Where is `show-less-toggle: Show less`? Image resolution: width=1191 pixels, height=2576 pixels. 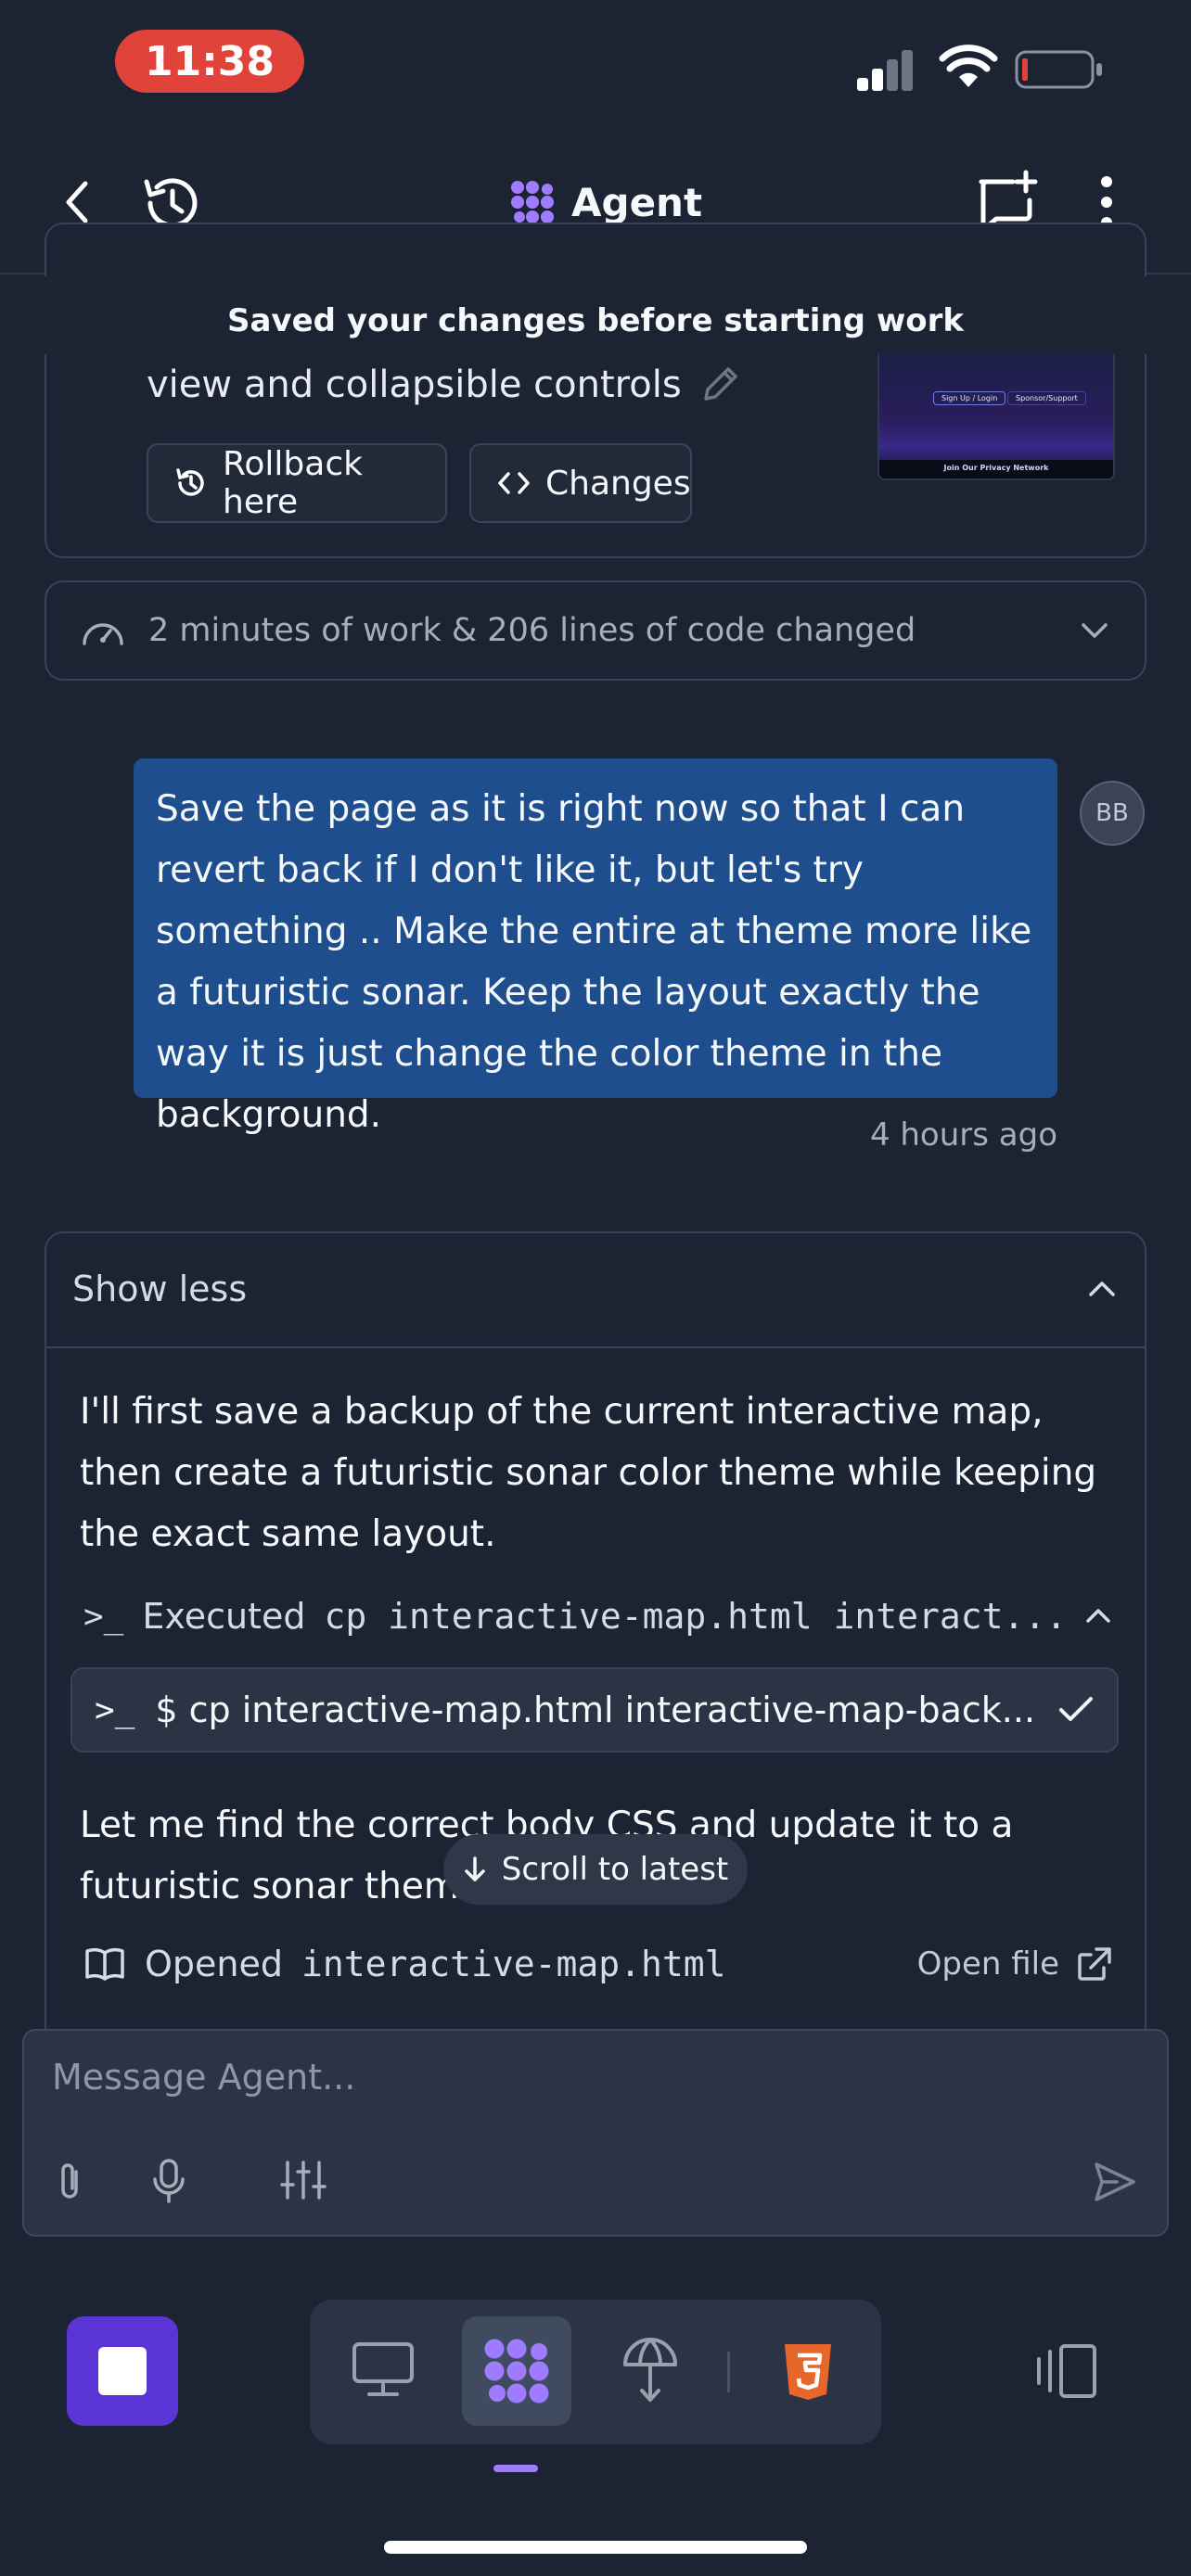
show-less-toggle: Show less is located at coordinates (595, 1289).